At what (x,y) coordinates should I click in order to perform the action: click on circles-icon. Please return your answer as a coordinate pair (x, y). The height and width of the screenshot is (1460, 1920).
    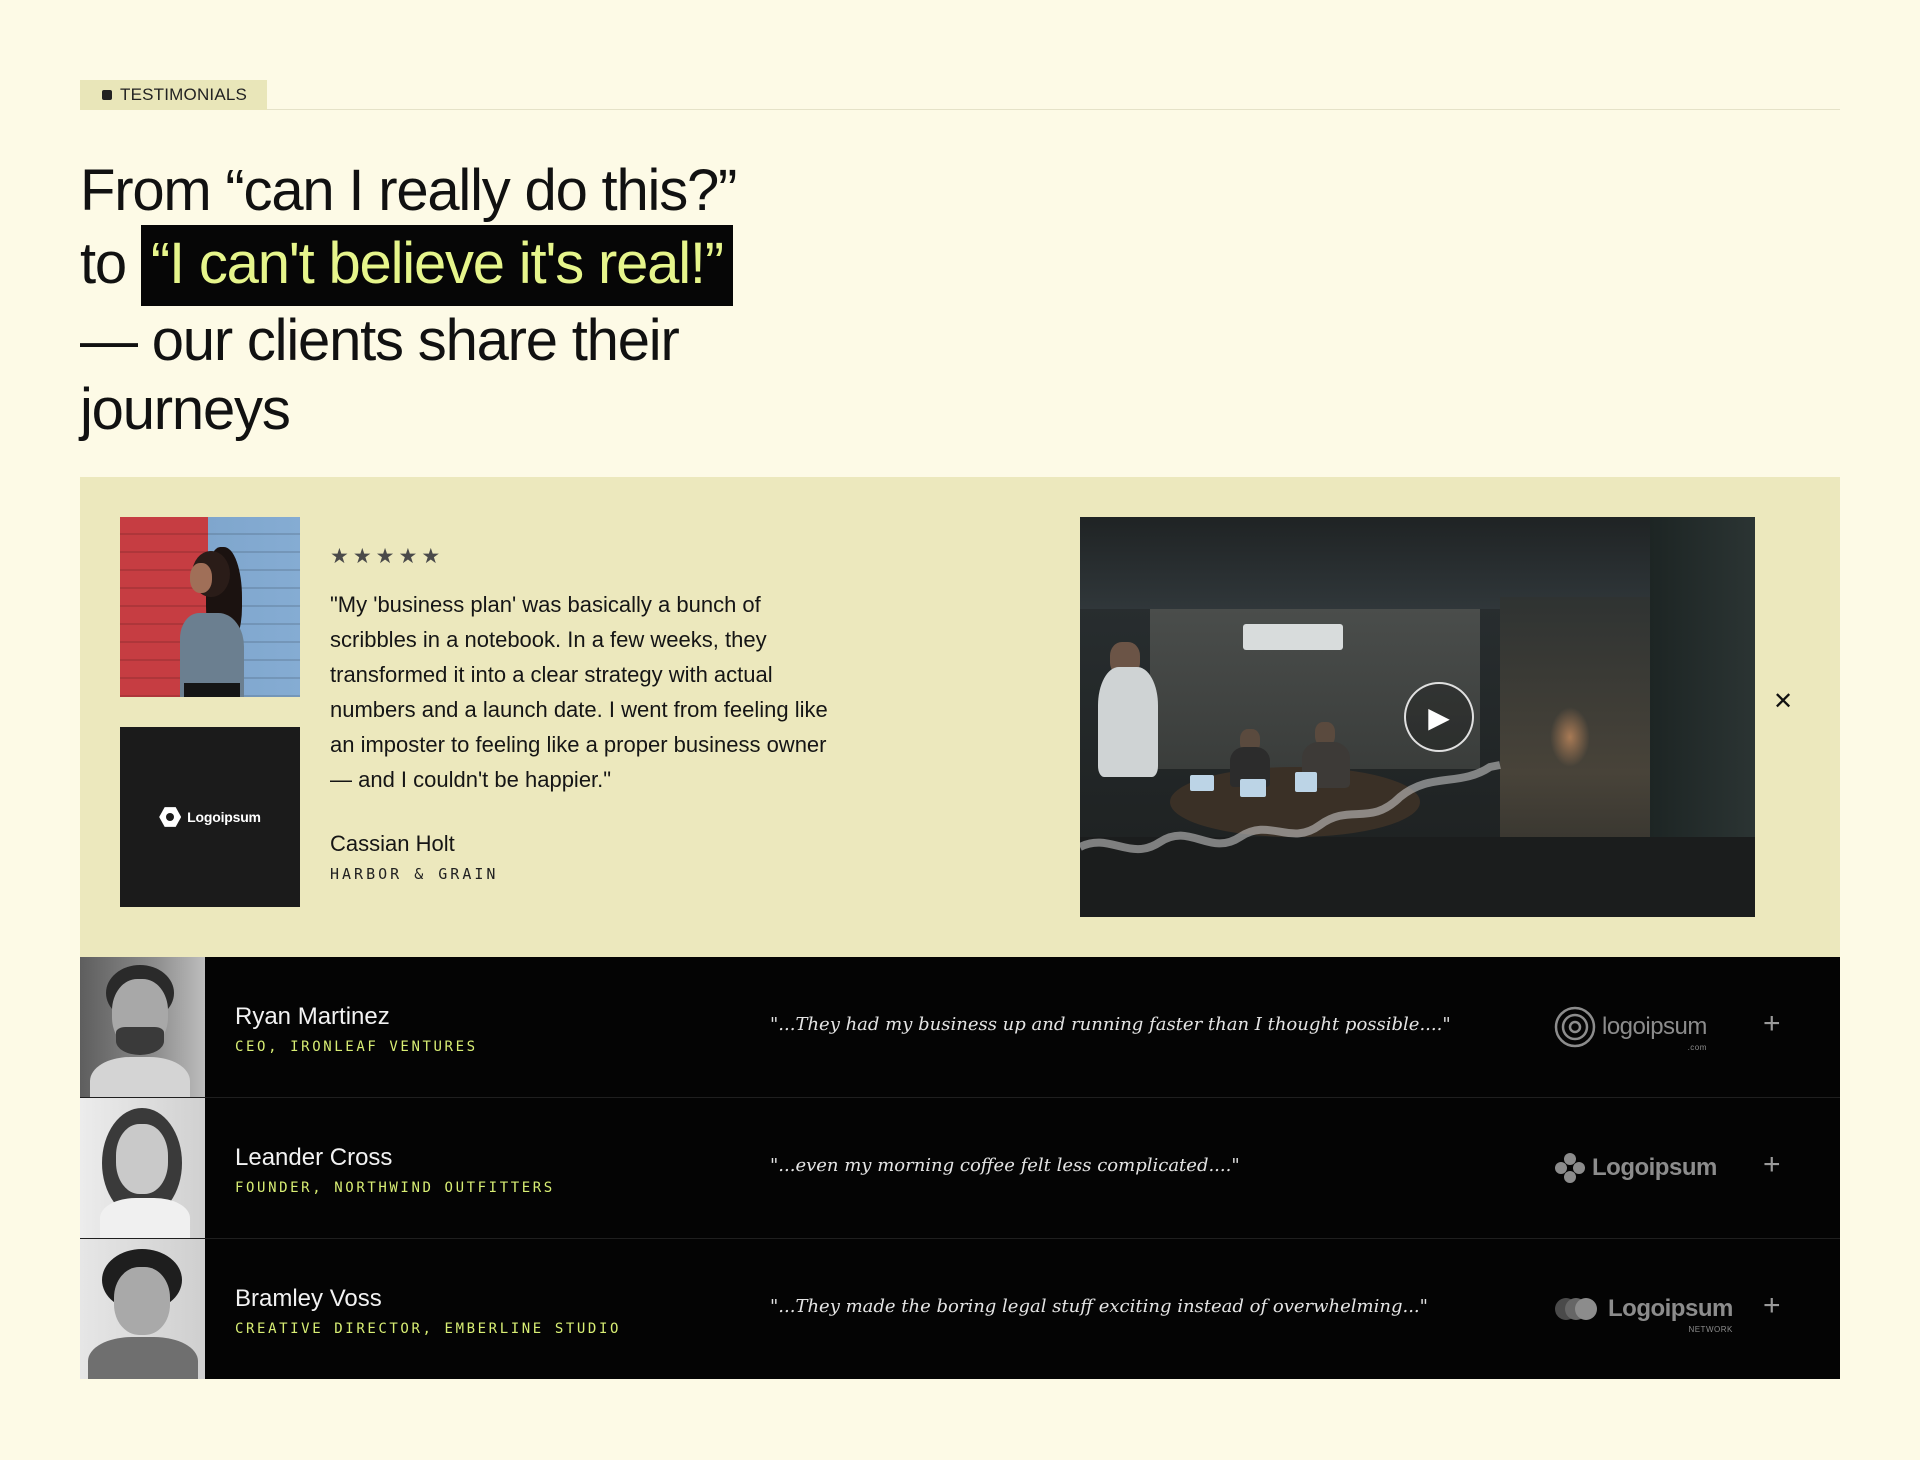
    Looking at the image, I should click on (1576, 1309).